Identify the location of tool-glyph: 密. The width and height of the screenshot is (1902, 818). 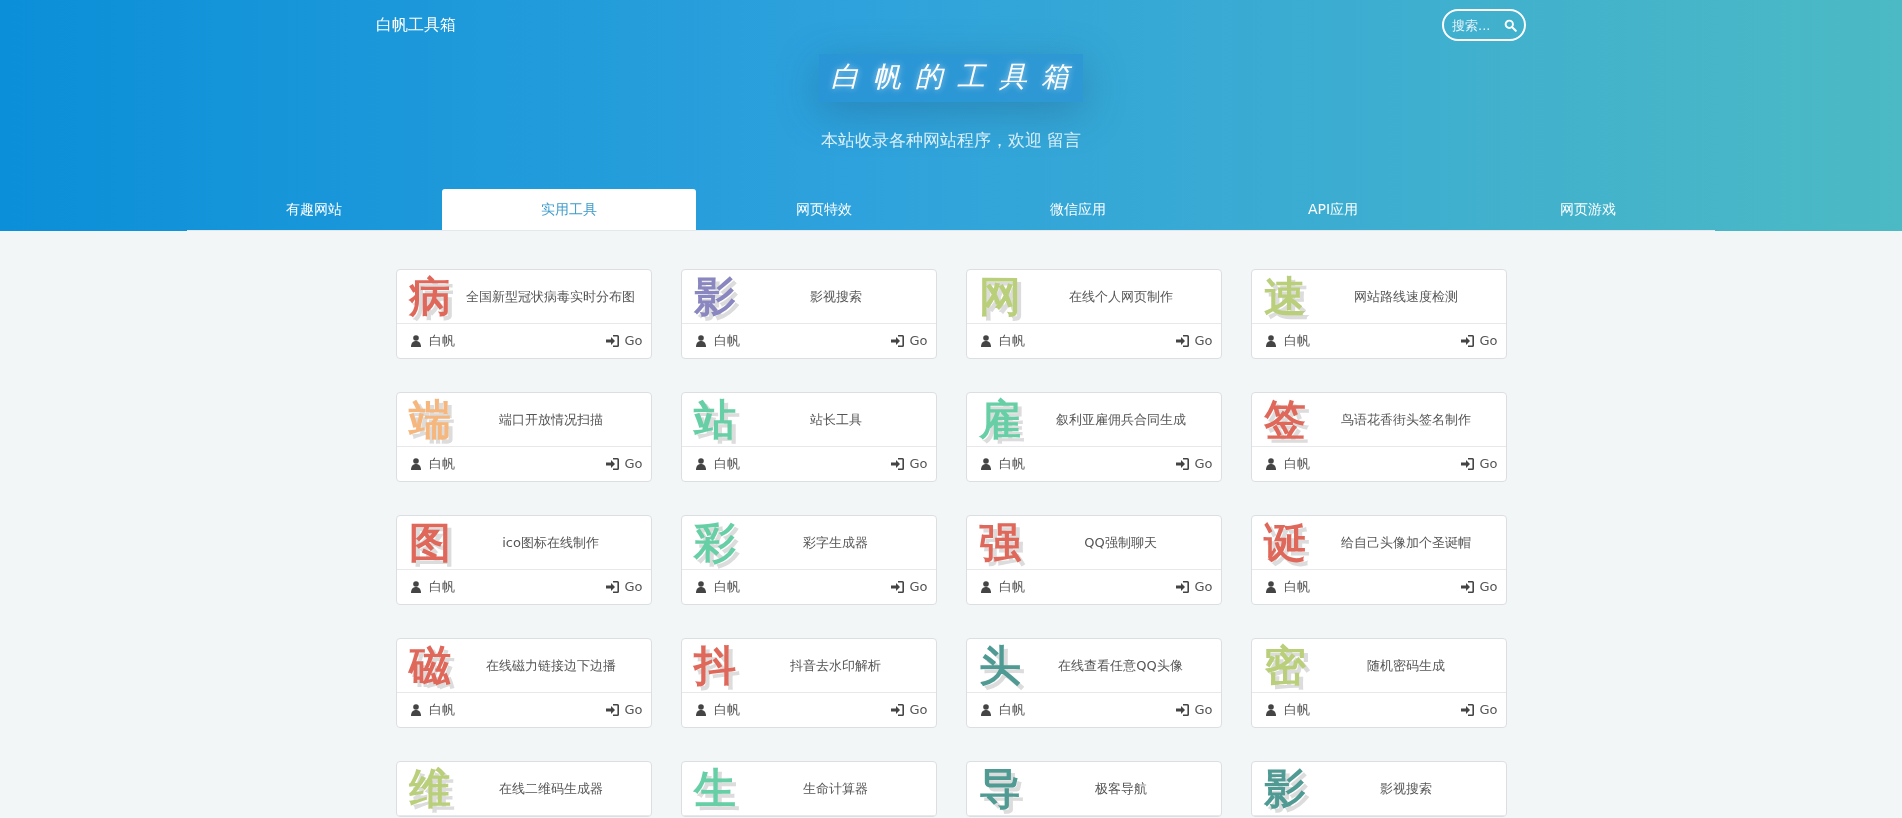
(1284, 665).